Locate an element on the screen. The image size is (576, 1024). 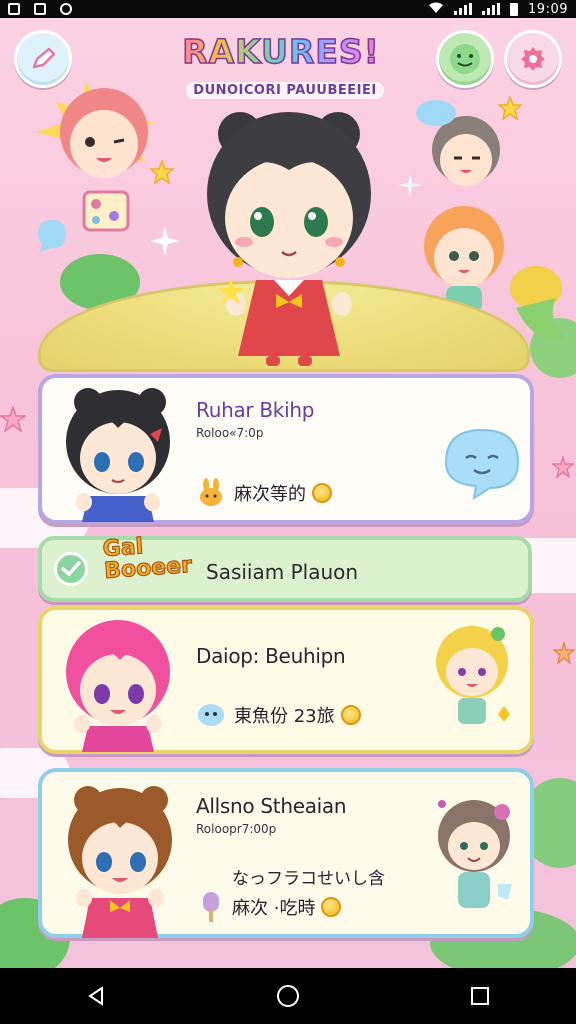
reward-text: 東魚份 23旅 is located at coordinates (284, 716).